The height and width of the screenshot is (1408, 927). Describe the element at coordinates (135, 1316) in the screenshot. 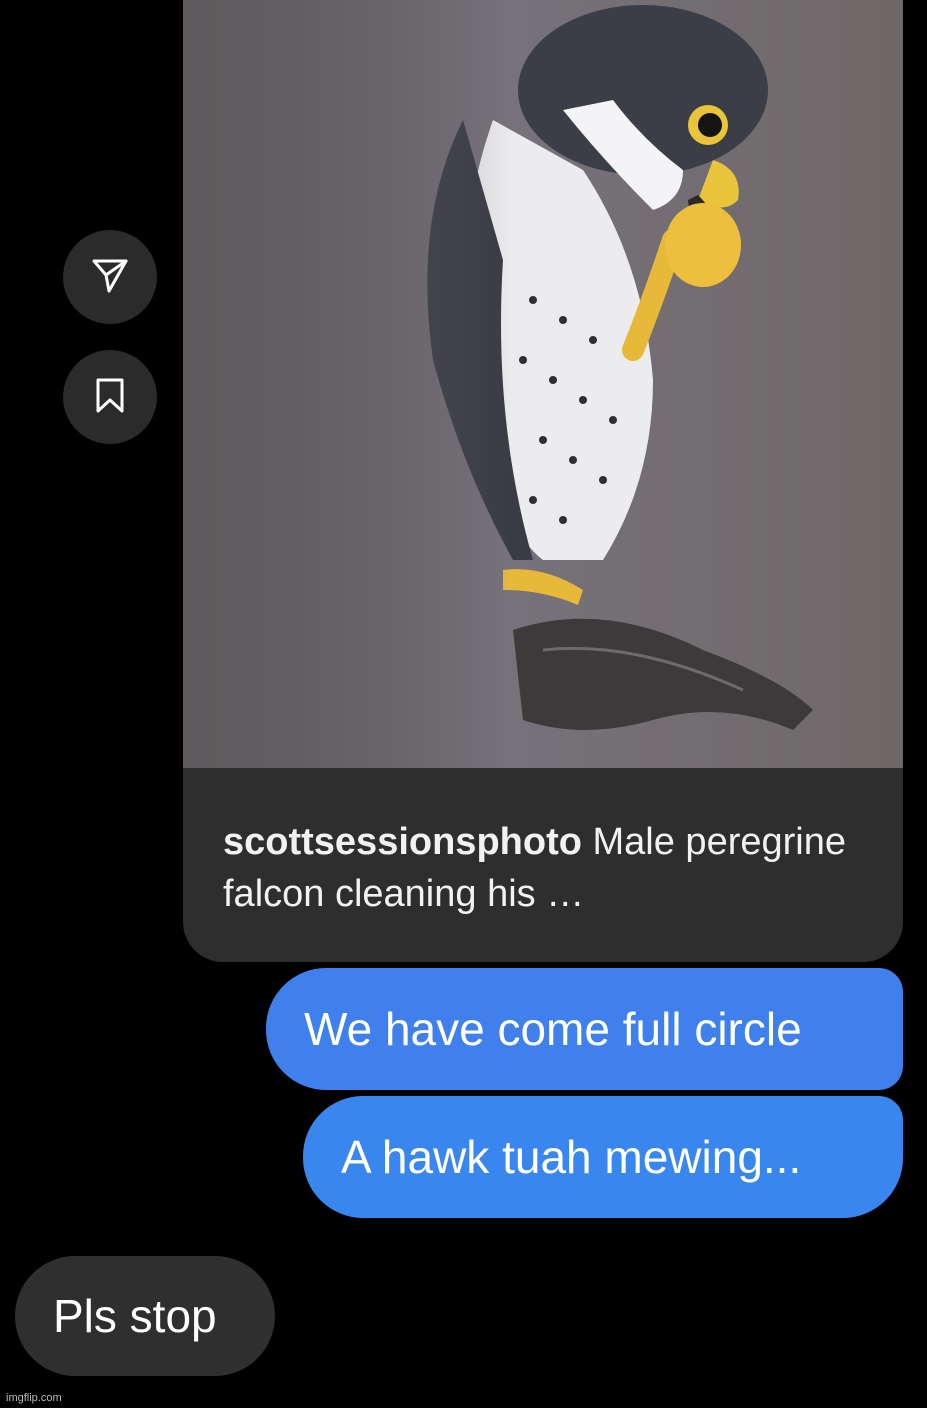

I see `message-text: Pls stop` at that location.